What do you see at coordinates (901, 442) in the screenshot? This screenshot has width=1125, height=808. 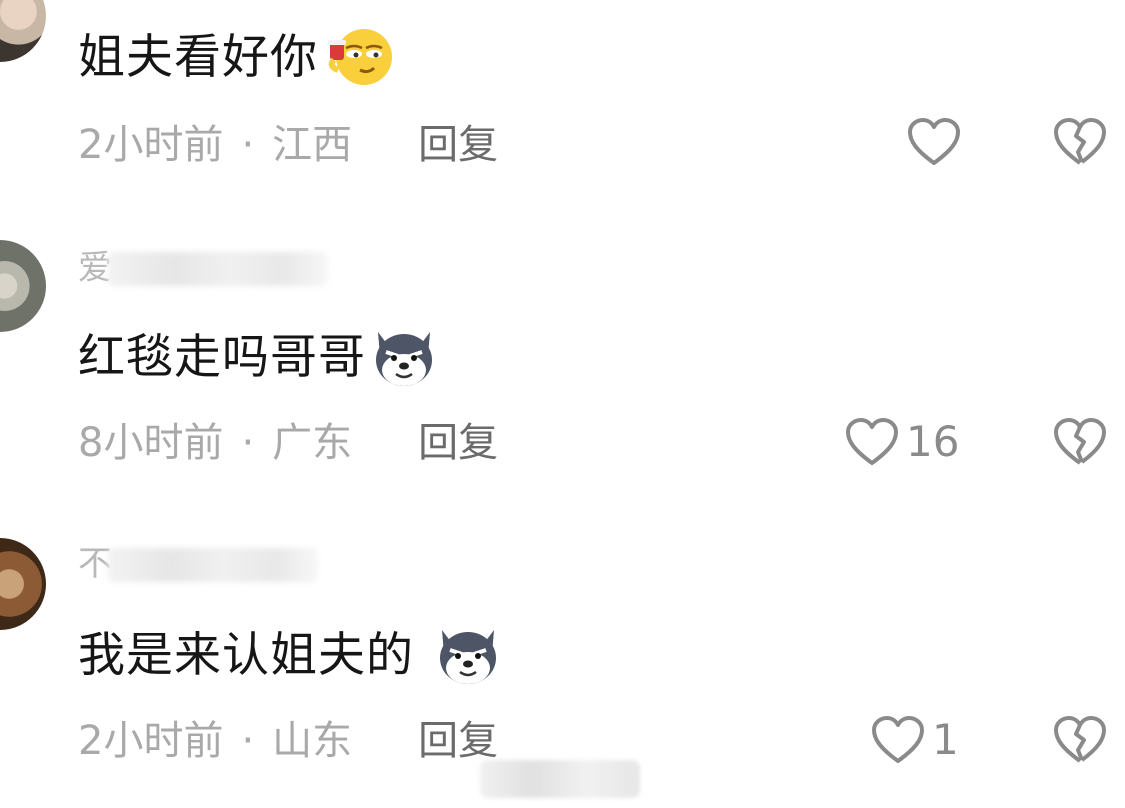 I see `like-button: 16` at bounding box center [901, 442].